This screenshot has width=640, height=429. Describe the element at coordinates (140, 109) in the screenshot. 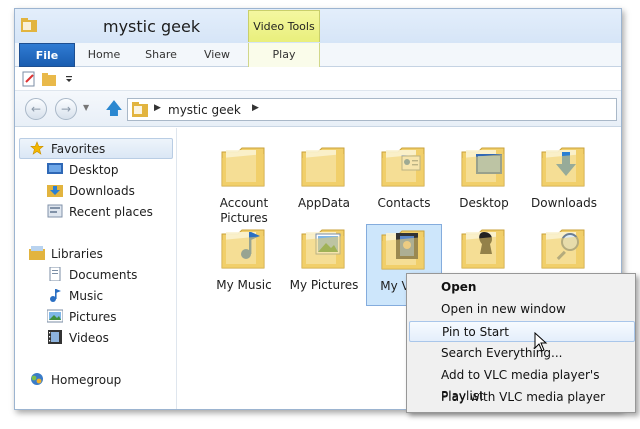

I see `folder-location-icon` at that location.